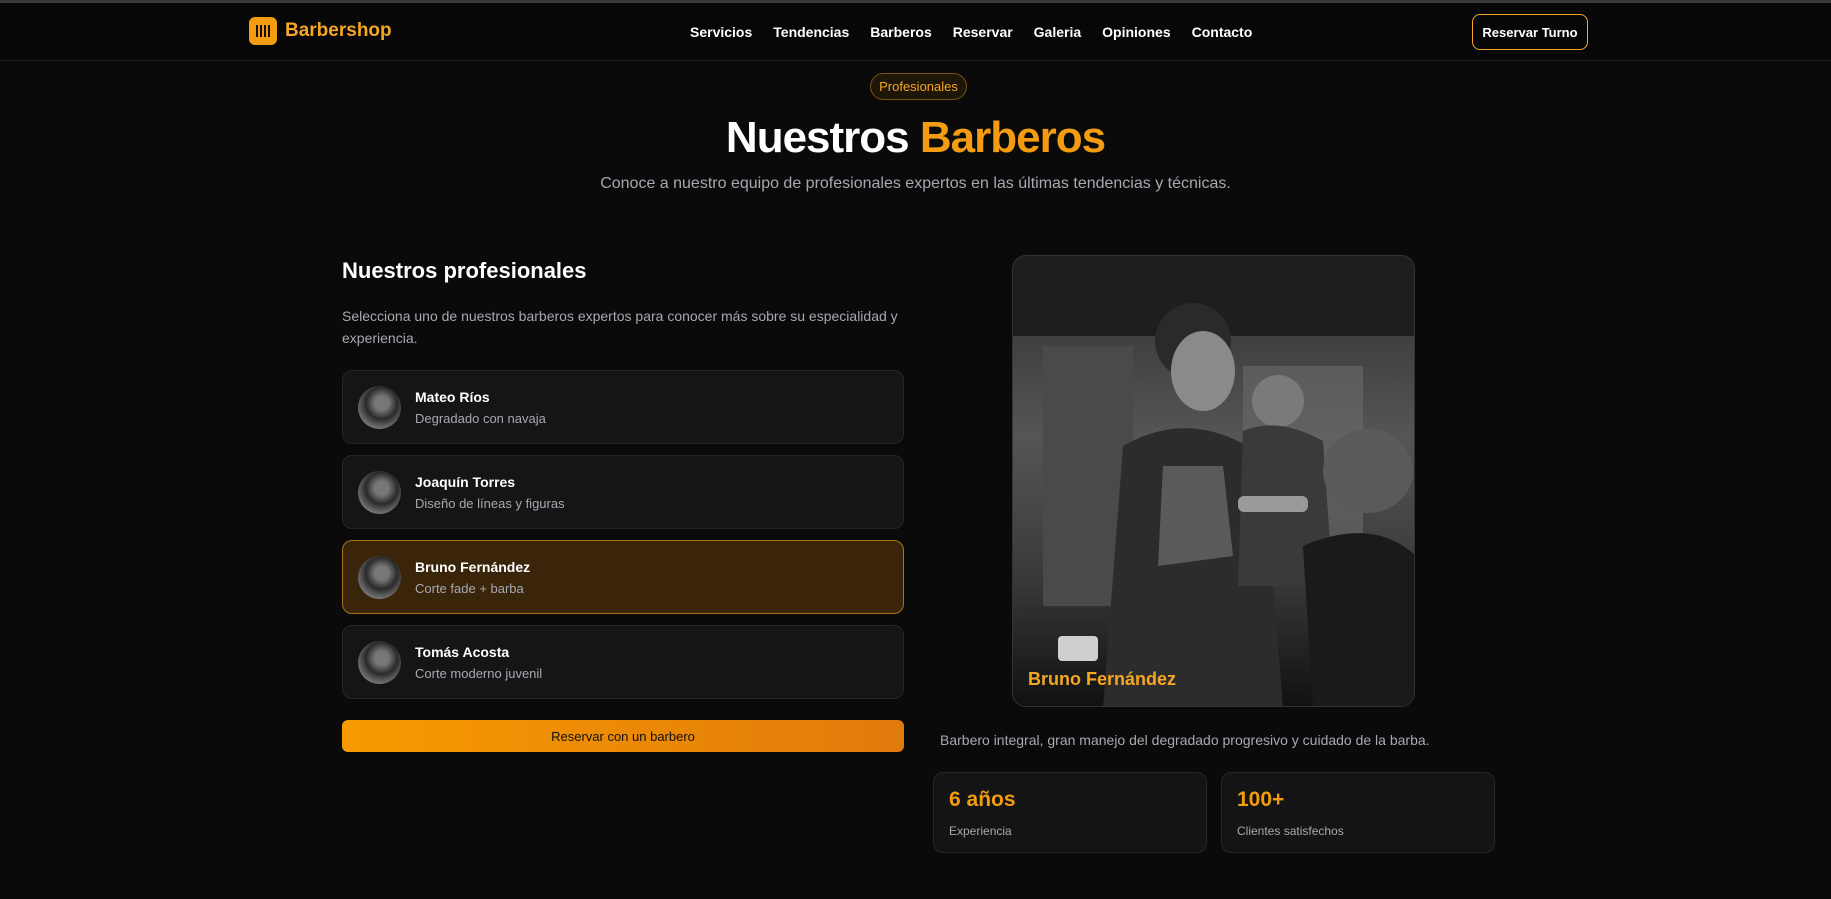  What do you see at coordinates (1358, 812) in the screenshot?
I see `stat-card-clients: 100+ Clientes satisfechos` at bounding box center [1358, 812].